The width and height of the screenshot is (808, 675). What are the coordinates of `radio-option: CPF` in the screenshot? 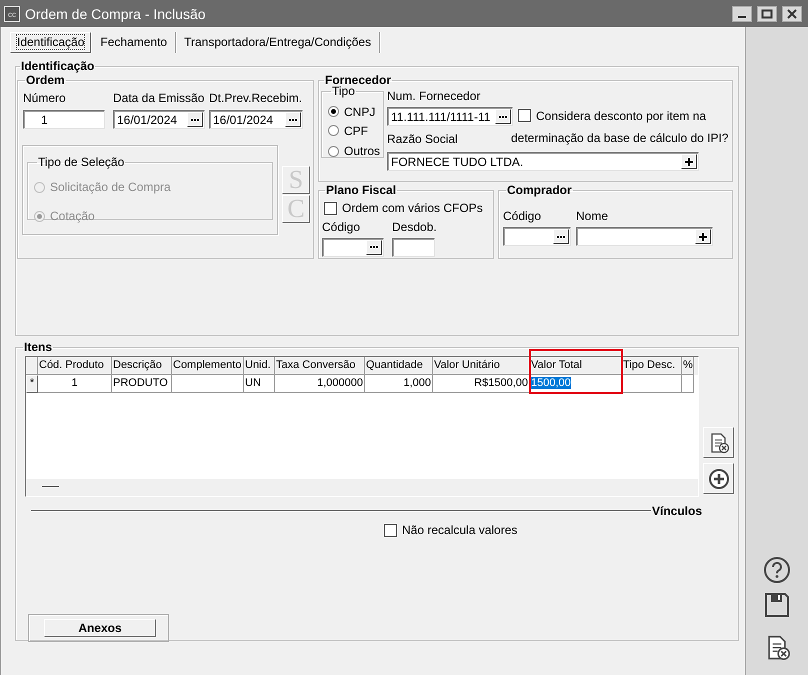 It's located at (348, 131).